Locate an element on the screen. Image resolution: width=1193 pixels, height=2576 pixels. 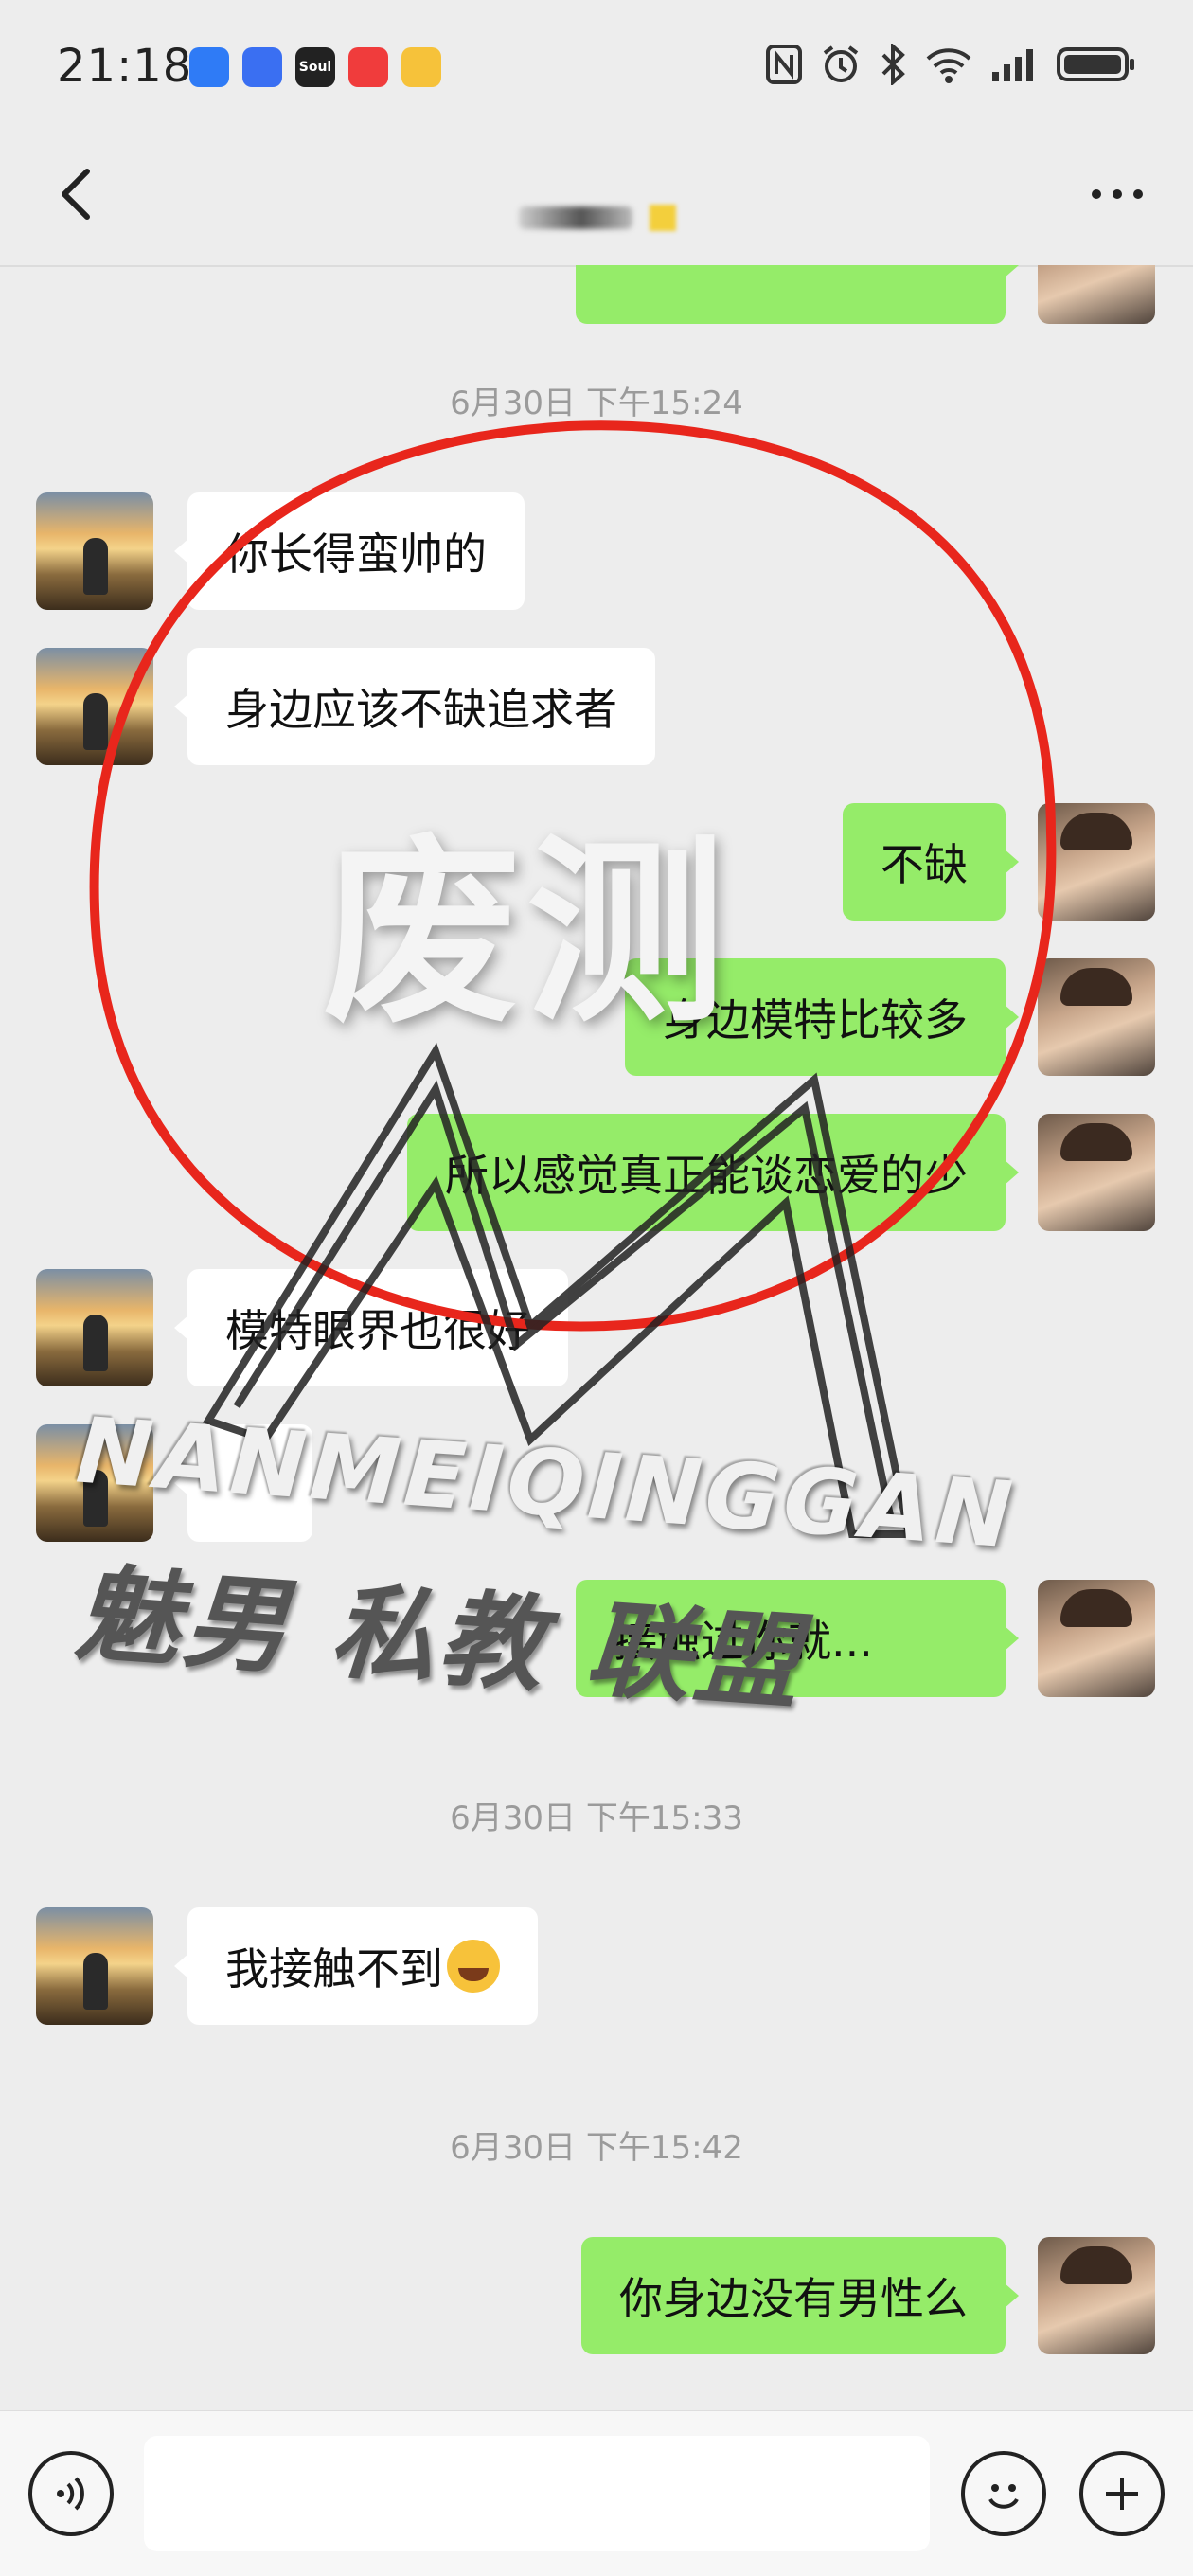
message-bubble-other-obscured is located at coordinates (243, 1483).